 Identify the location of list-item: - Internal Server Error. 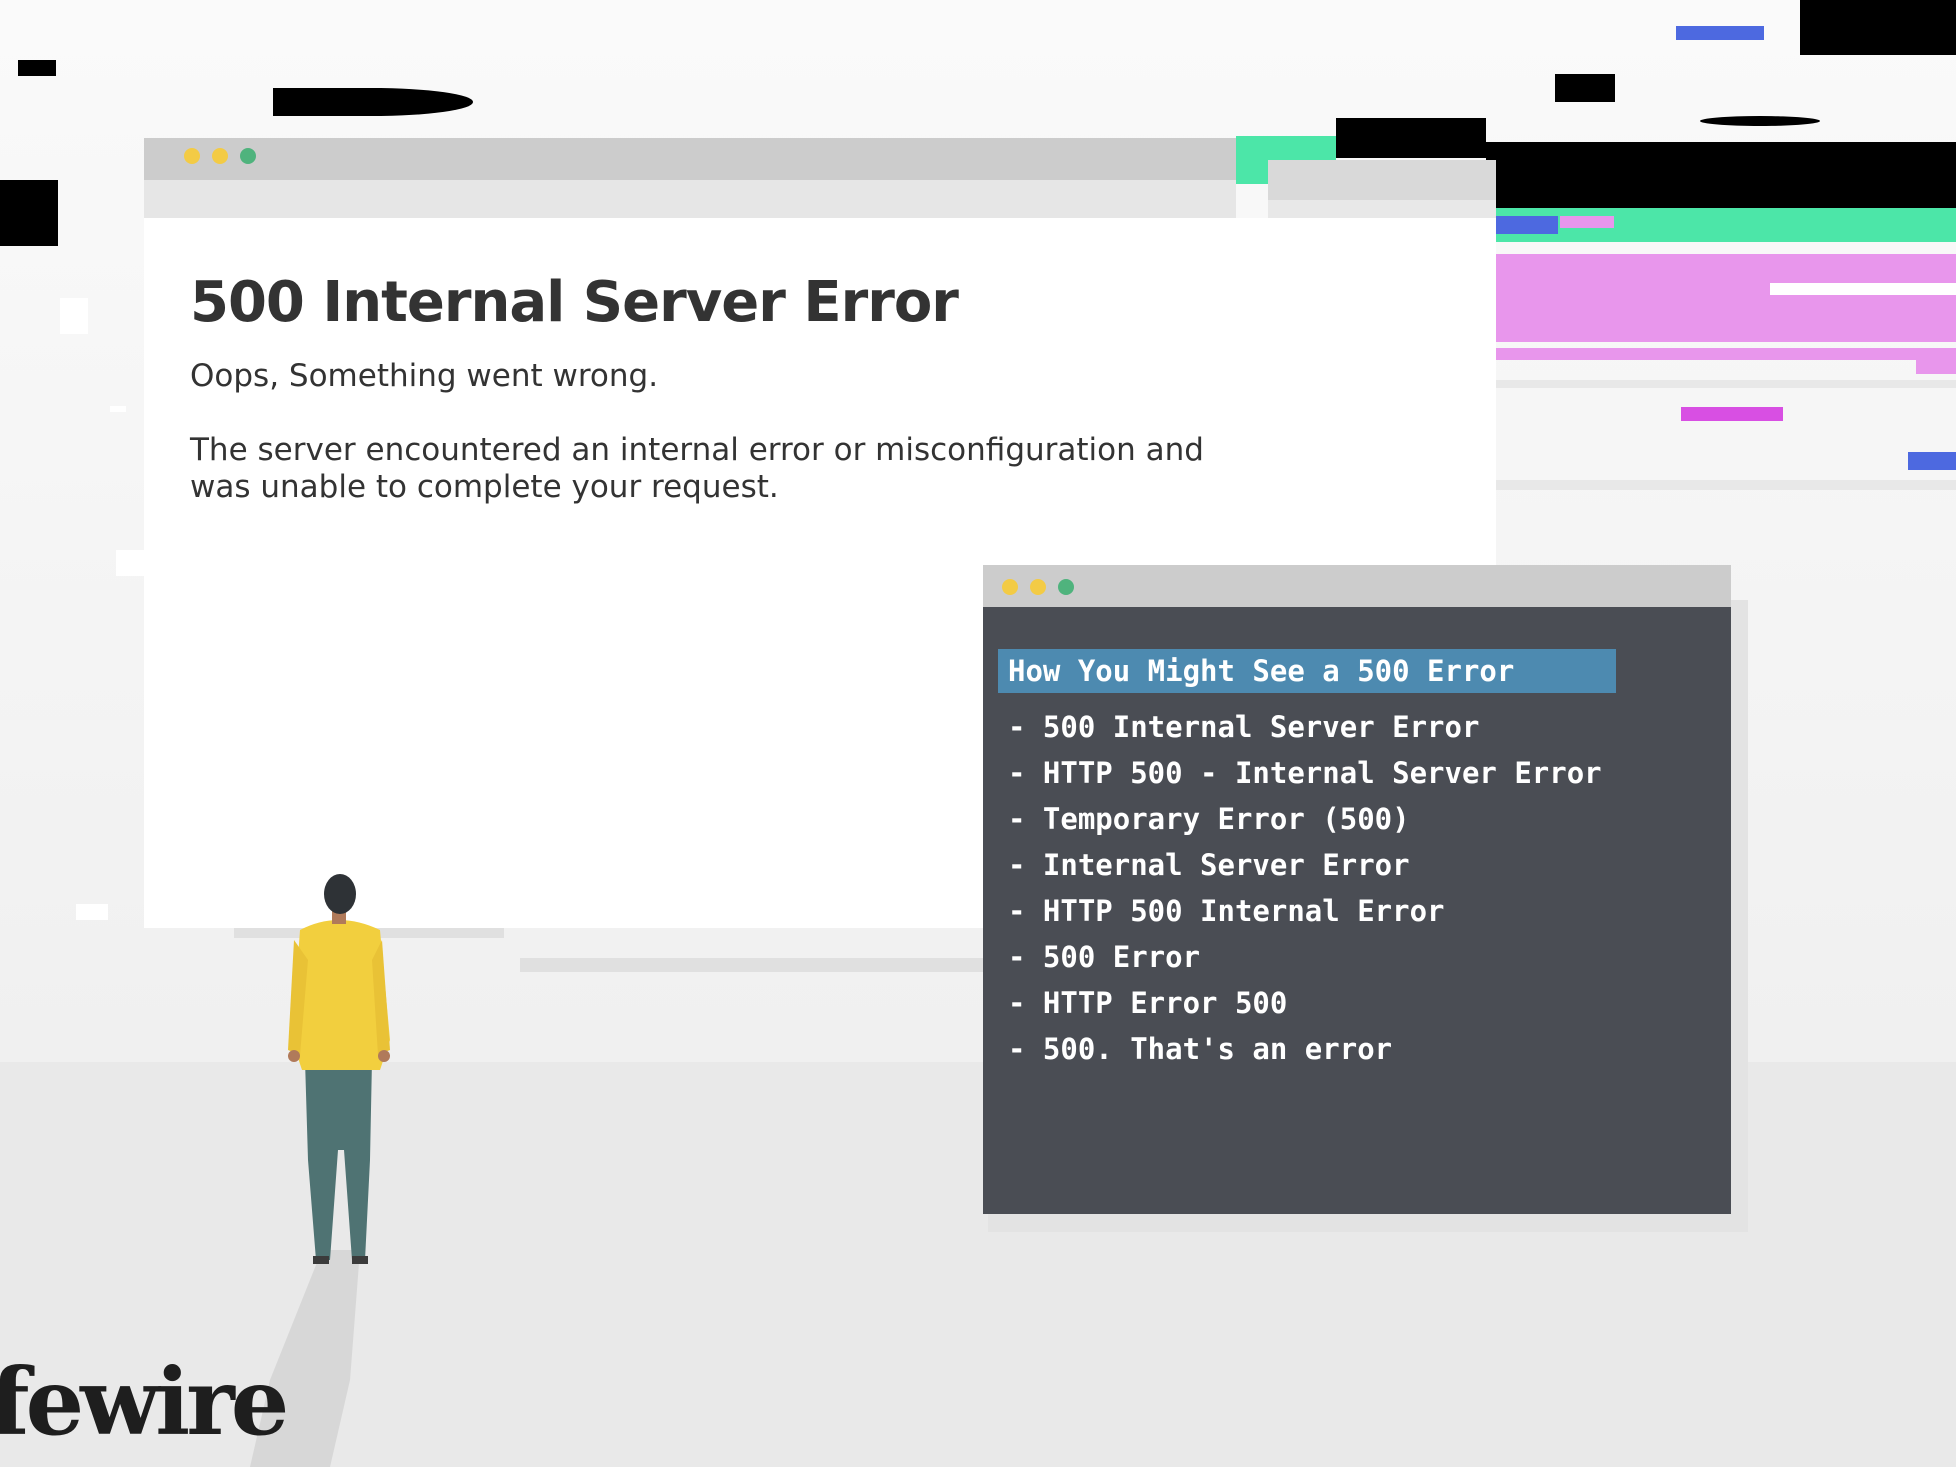
(1209, 865).